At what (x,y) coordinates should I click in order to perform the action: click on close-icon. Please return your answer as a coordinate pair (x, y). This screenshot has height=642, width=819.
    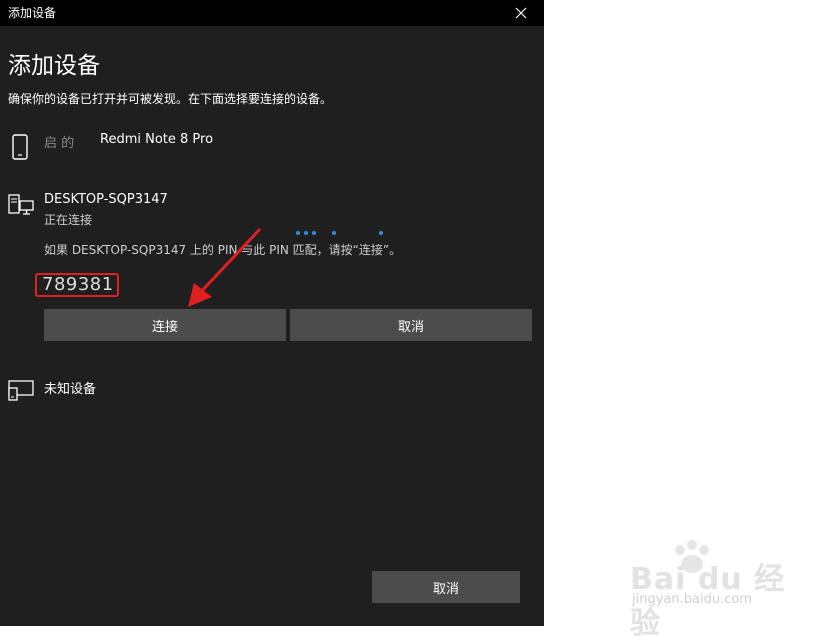
    Looking at the image, I should click on (521, 13).